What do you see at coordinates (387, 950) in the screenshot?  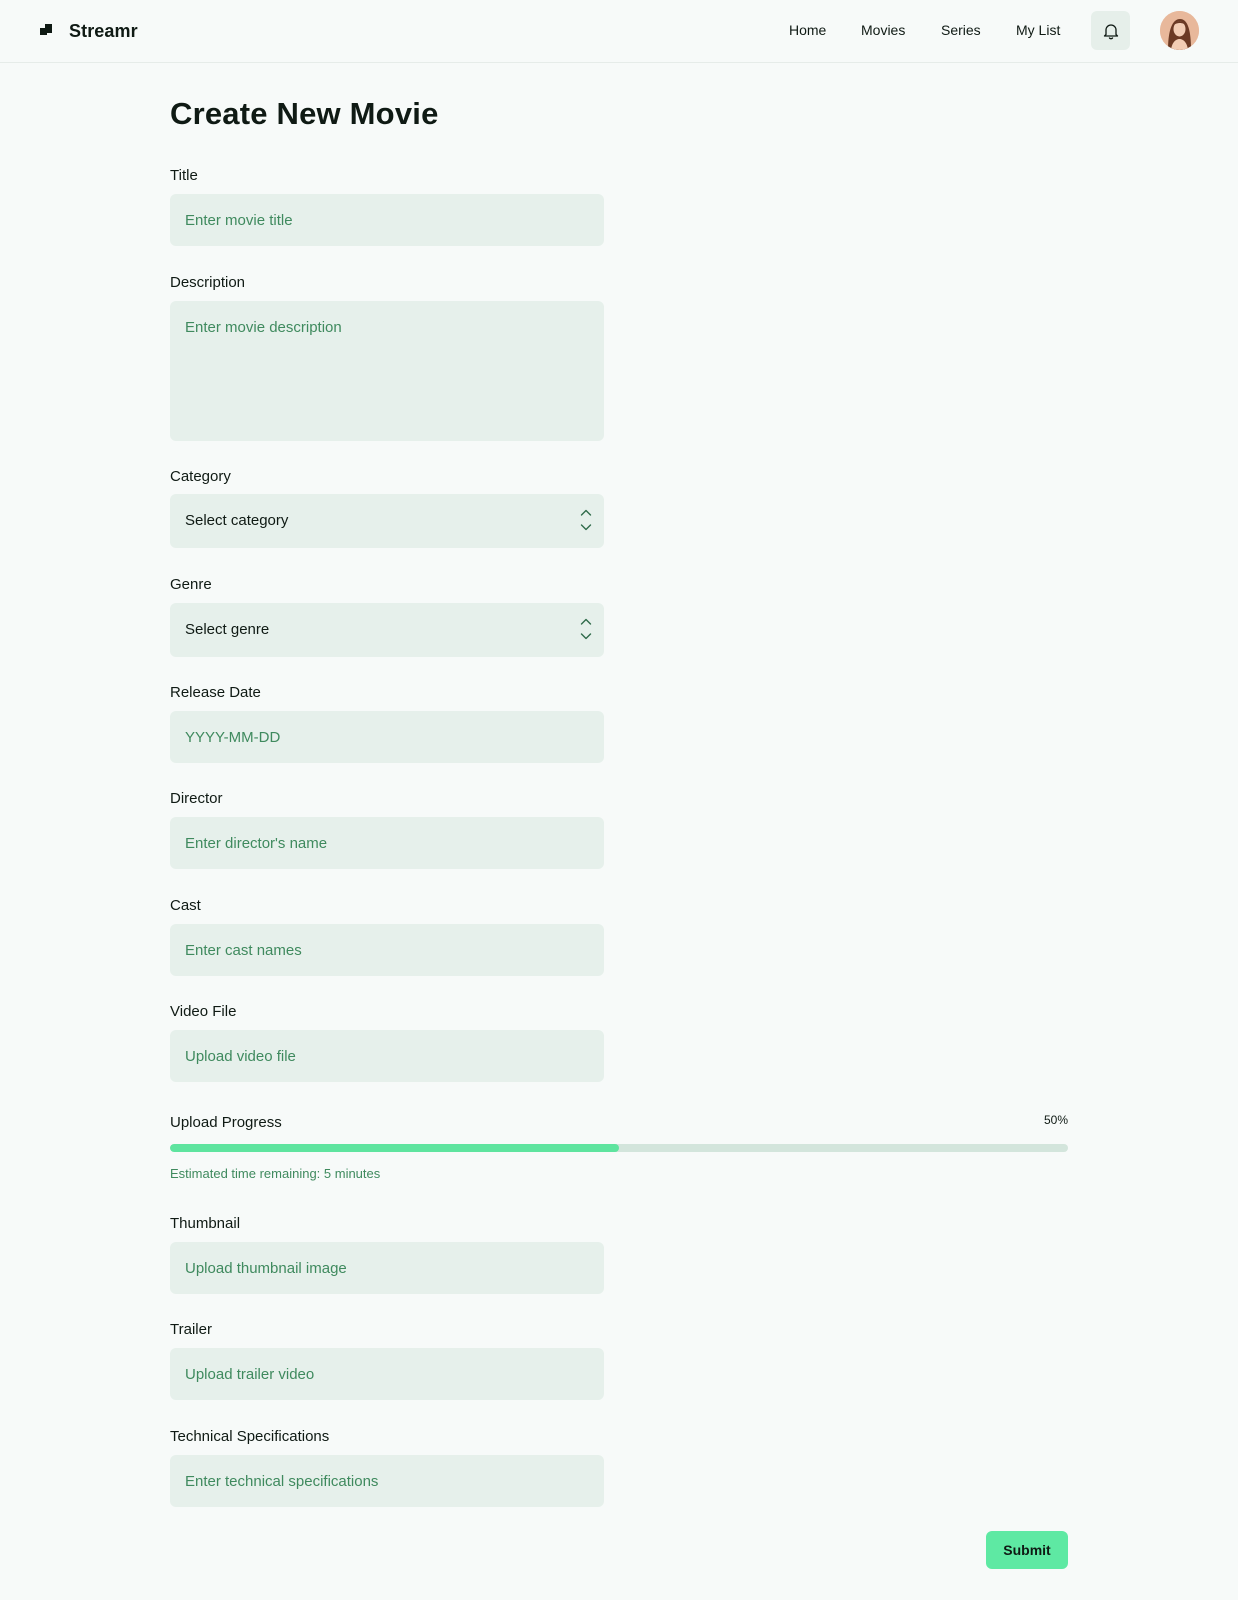 I see `cast-input` at bounding box center [387, 950].